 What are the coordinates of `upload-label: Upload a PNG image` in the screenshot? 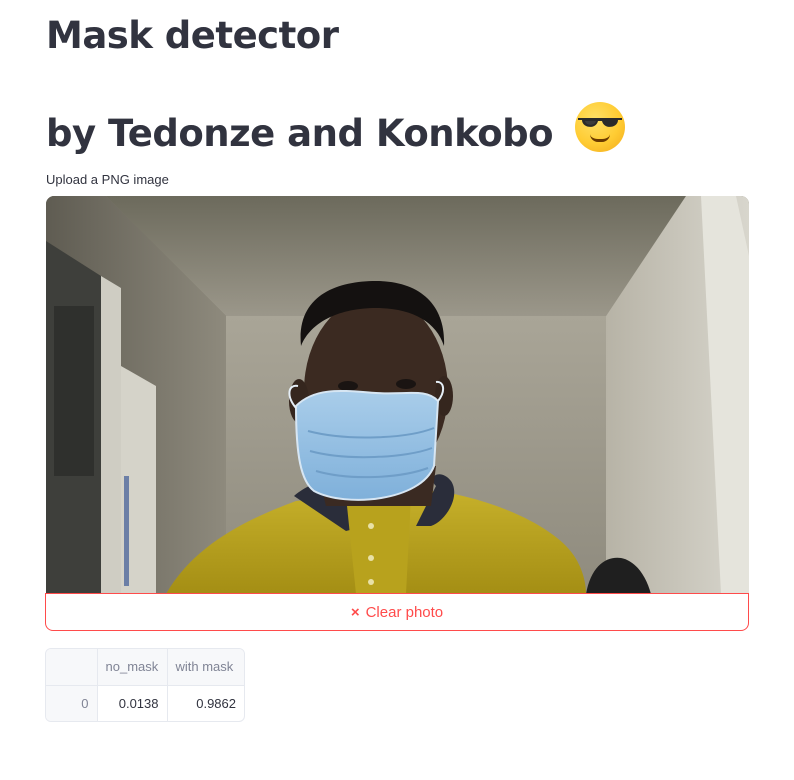 It's located at (107, 179).